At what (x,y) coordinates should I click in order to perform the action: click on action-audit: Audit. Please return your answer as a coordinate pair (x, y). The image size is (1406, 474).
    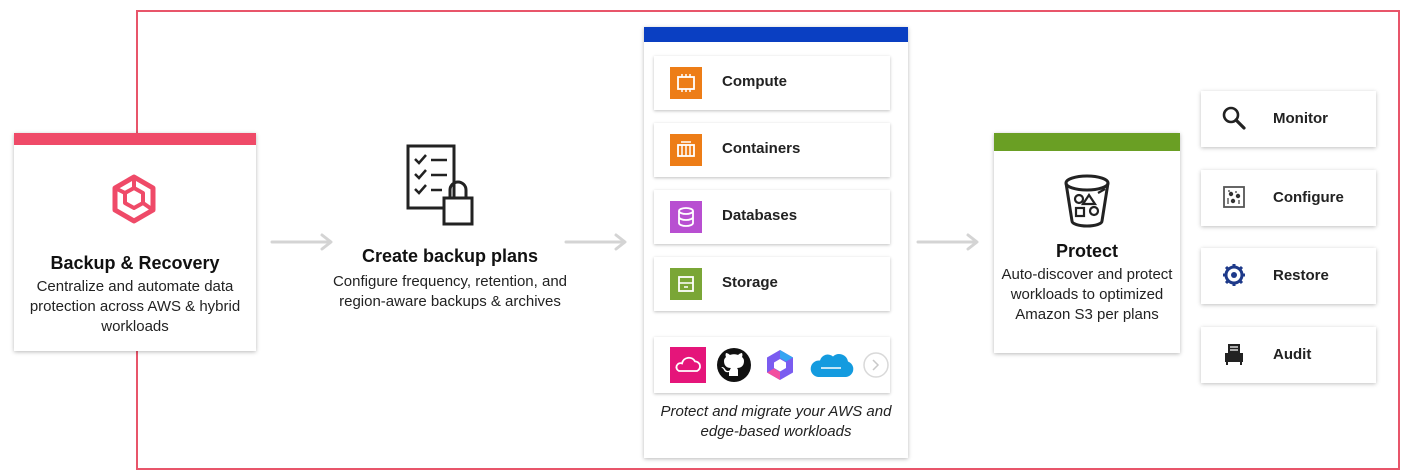
    Looking at the image, I should click on (1288, 355).